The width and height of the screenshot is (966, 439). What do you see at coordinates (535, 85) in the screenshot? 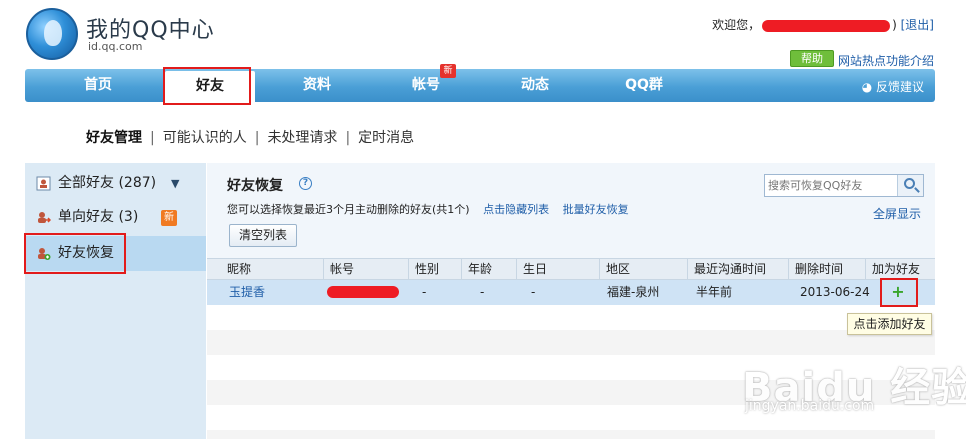
I see `nav-feed: 动态` at bounding box center [535, 85].